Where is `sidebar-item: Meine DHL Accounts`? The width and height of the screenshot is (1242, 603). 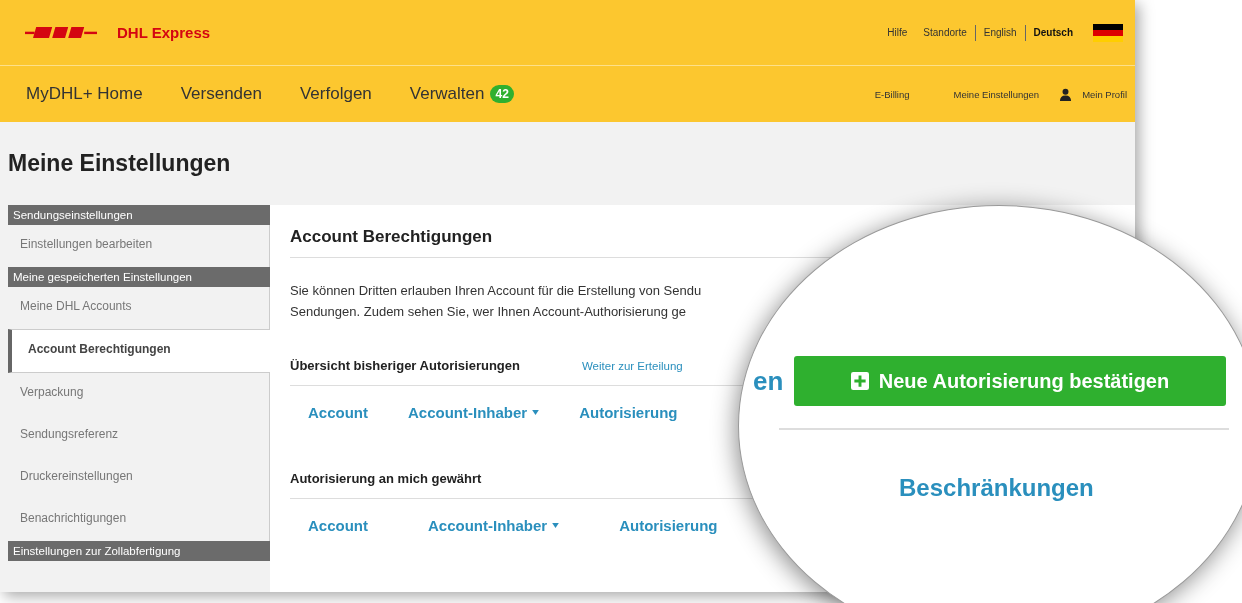
sidebar-item: Meine DHL Accounts is located at coordinates (138, 308).